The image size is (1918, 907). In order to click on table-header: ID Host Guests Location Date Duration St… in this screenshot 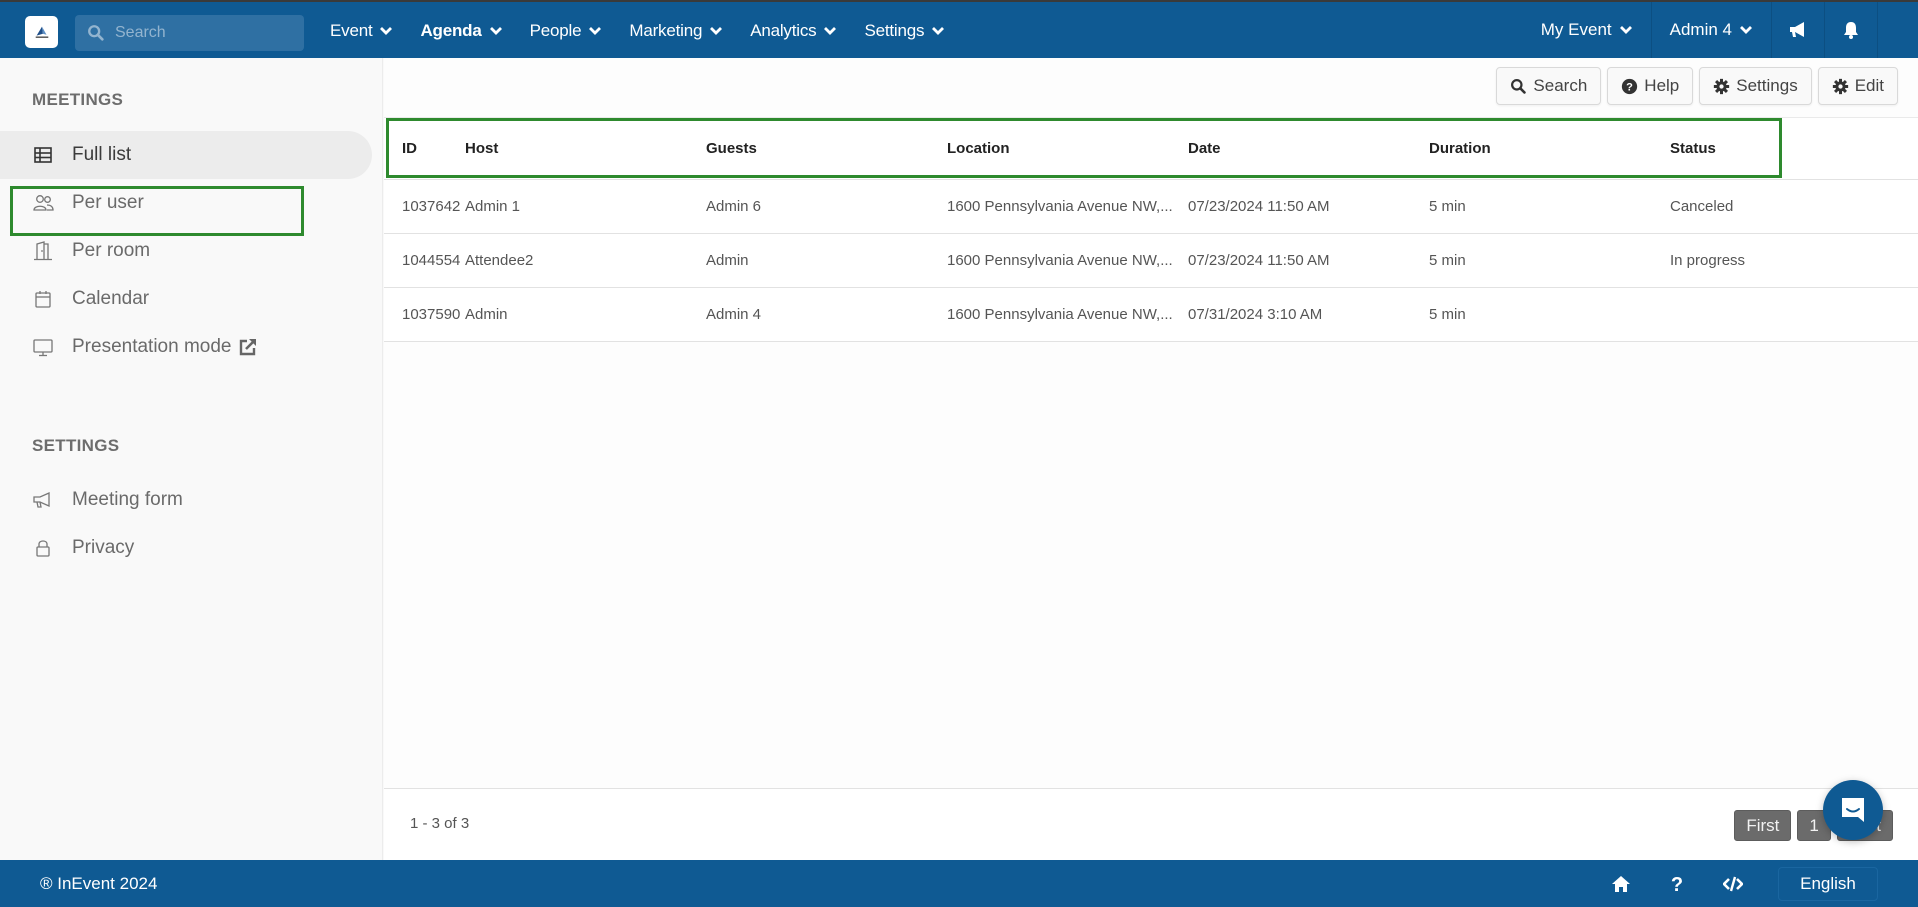, I will do `click(1151, 148)`.